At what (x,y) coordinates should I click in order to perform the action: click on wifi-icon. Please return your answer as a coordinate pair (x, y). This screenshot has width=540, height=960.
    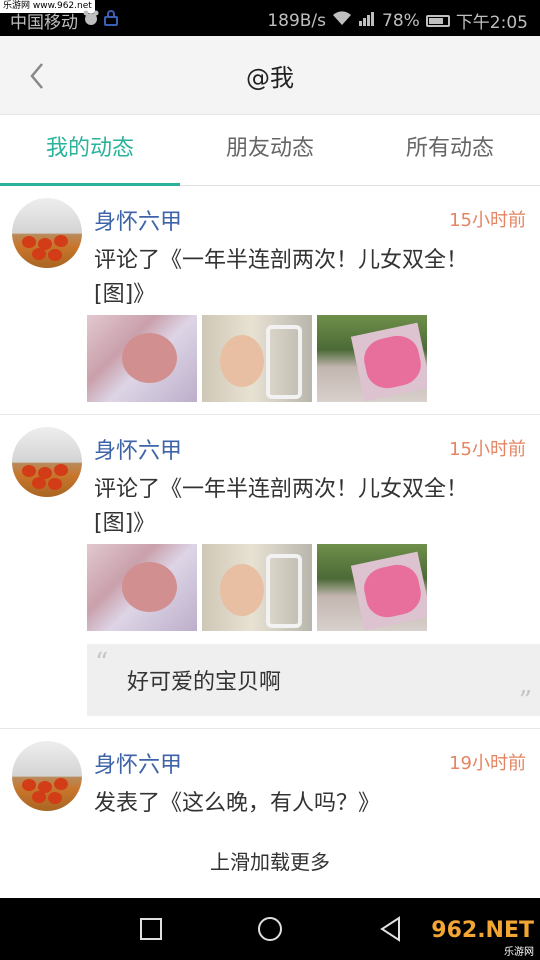
    Looking at the image, I should click on (342, 20).